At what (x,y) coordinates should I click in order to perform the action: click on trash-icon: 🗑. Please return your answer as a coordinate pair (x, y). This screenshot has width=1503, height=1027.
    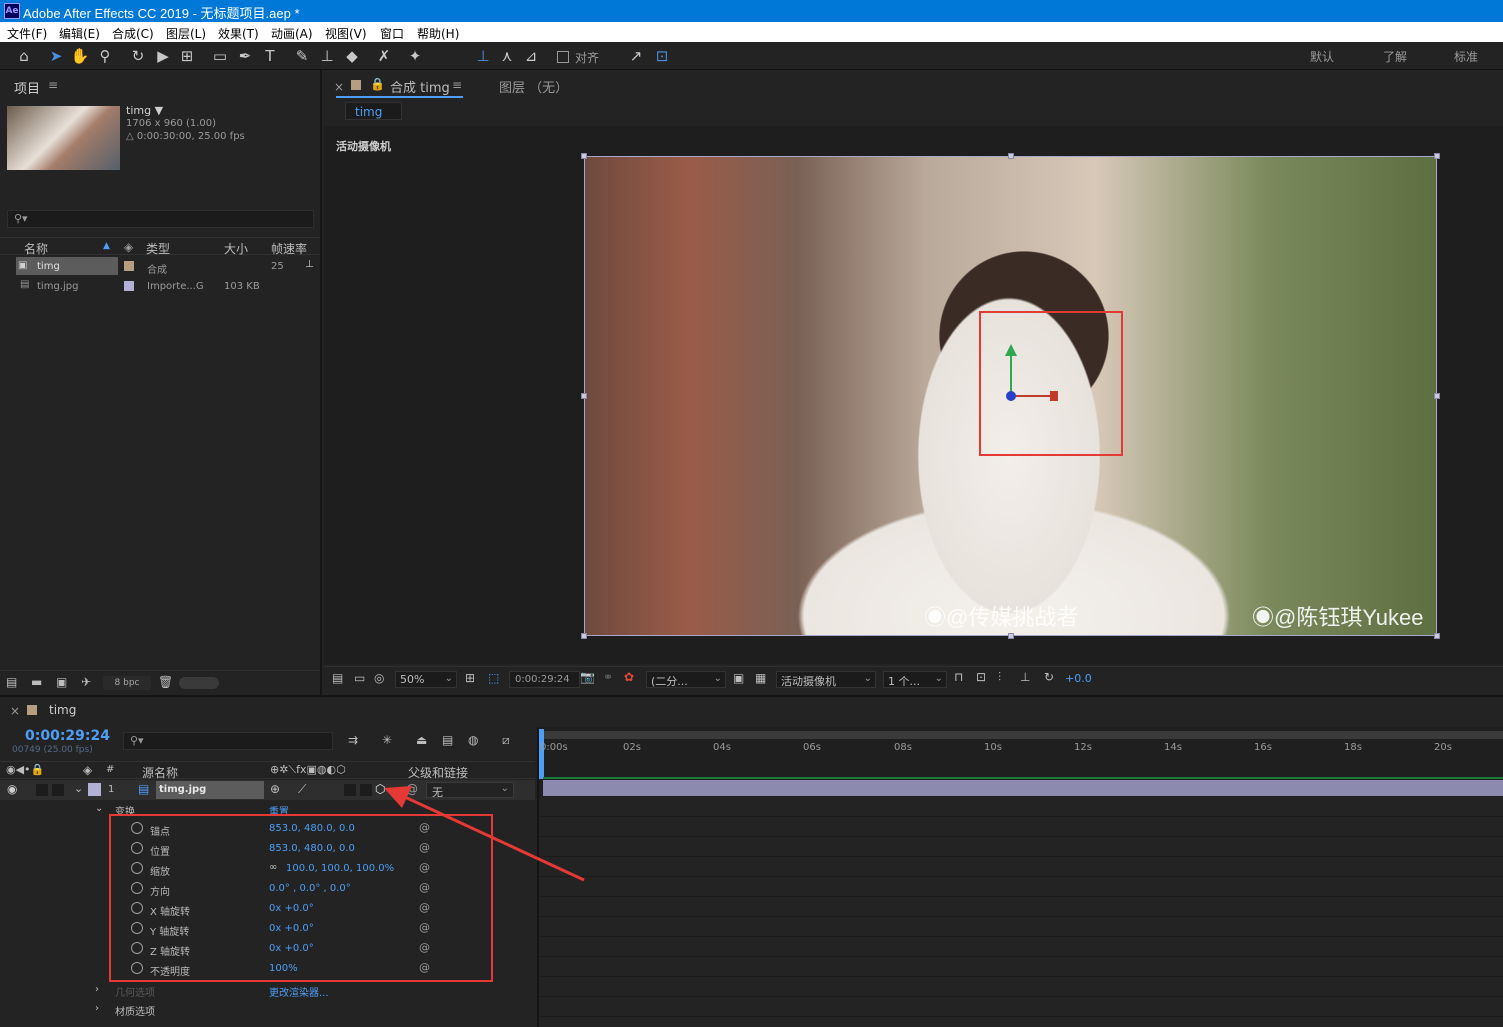
    Looking at the image, I should click on (165, 682).